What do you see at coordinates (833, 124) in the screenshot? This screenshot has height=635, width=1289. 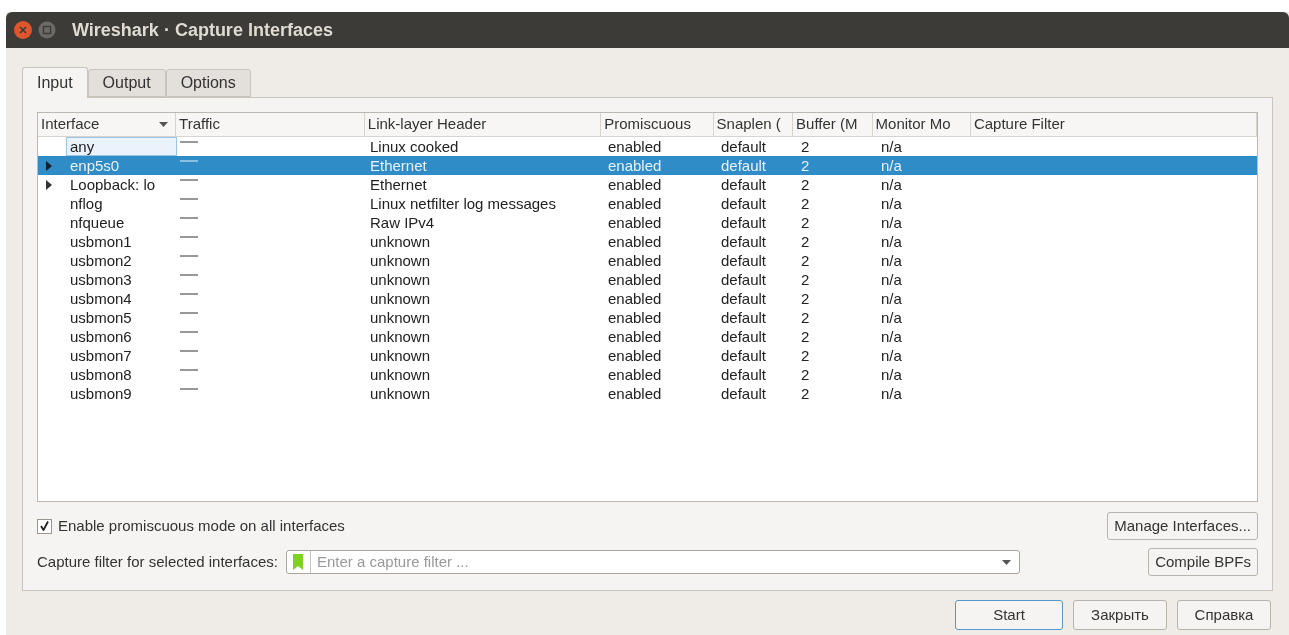 I see `column-header: Buffer (M` at bounding box center [833, 124].